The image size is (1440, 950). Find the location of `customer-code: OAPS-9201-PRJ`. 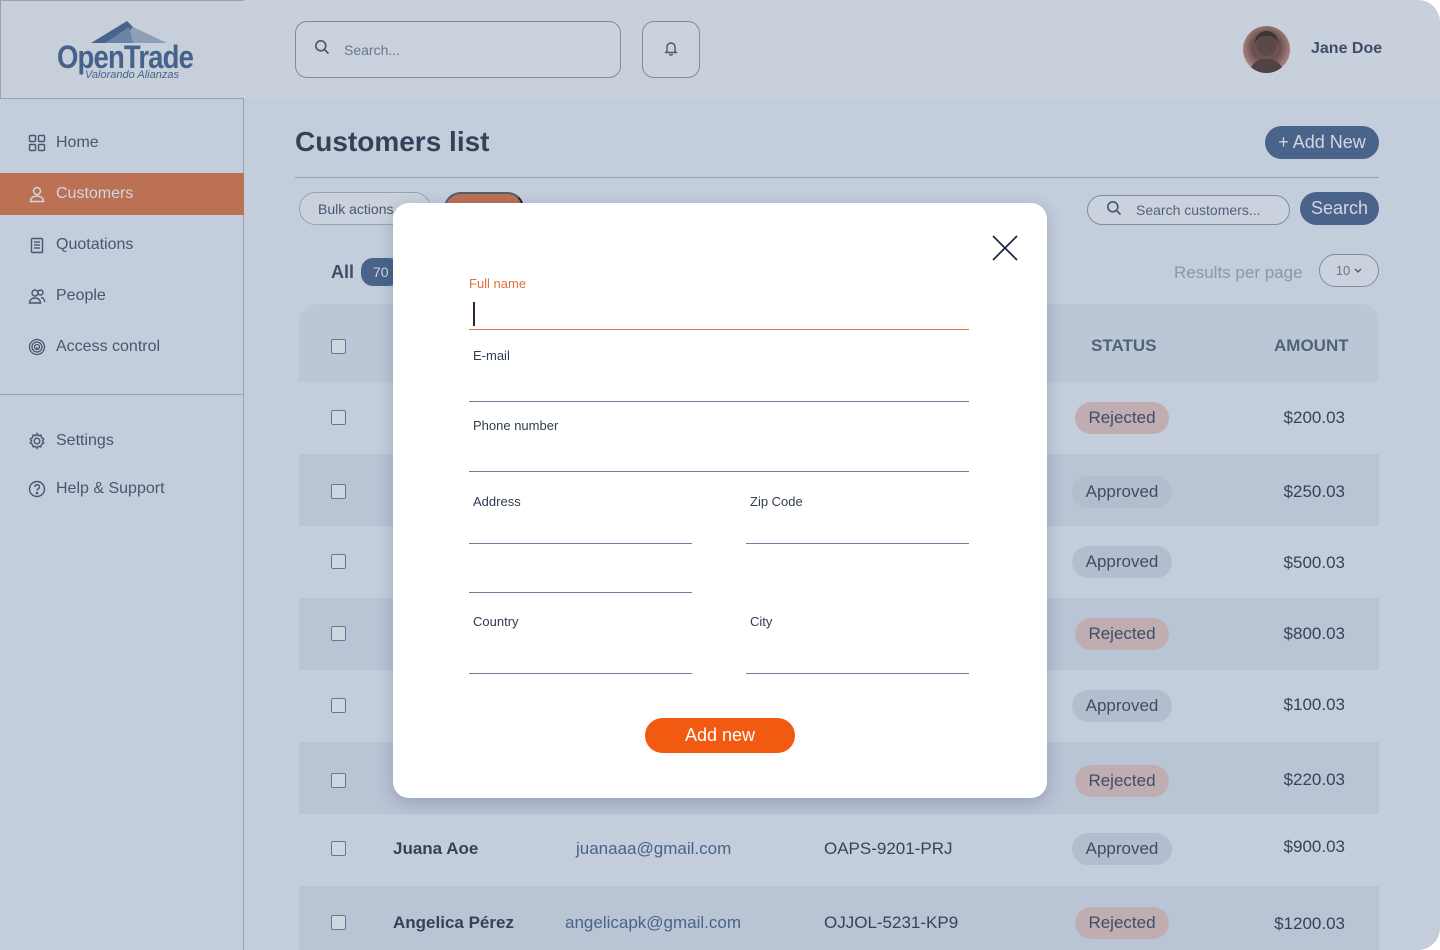

customer-code: OAPS-9201-PRJ is located at coordinates (888, 848).